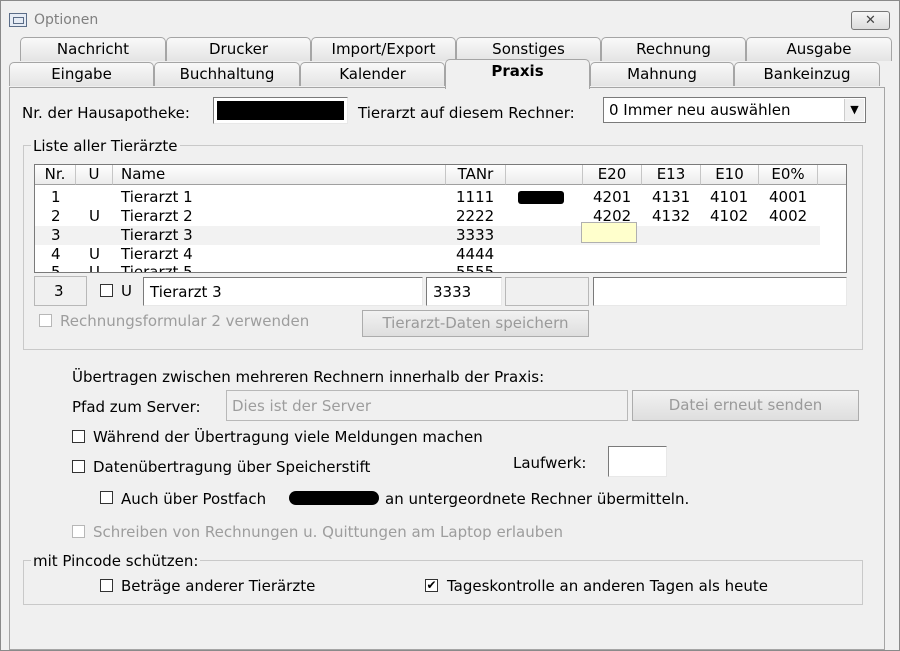 This screenshot has height=651, width=900. I want to click on e20-edit-cell, so click(609, 232).